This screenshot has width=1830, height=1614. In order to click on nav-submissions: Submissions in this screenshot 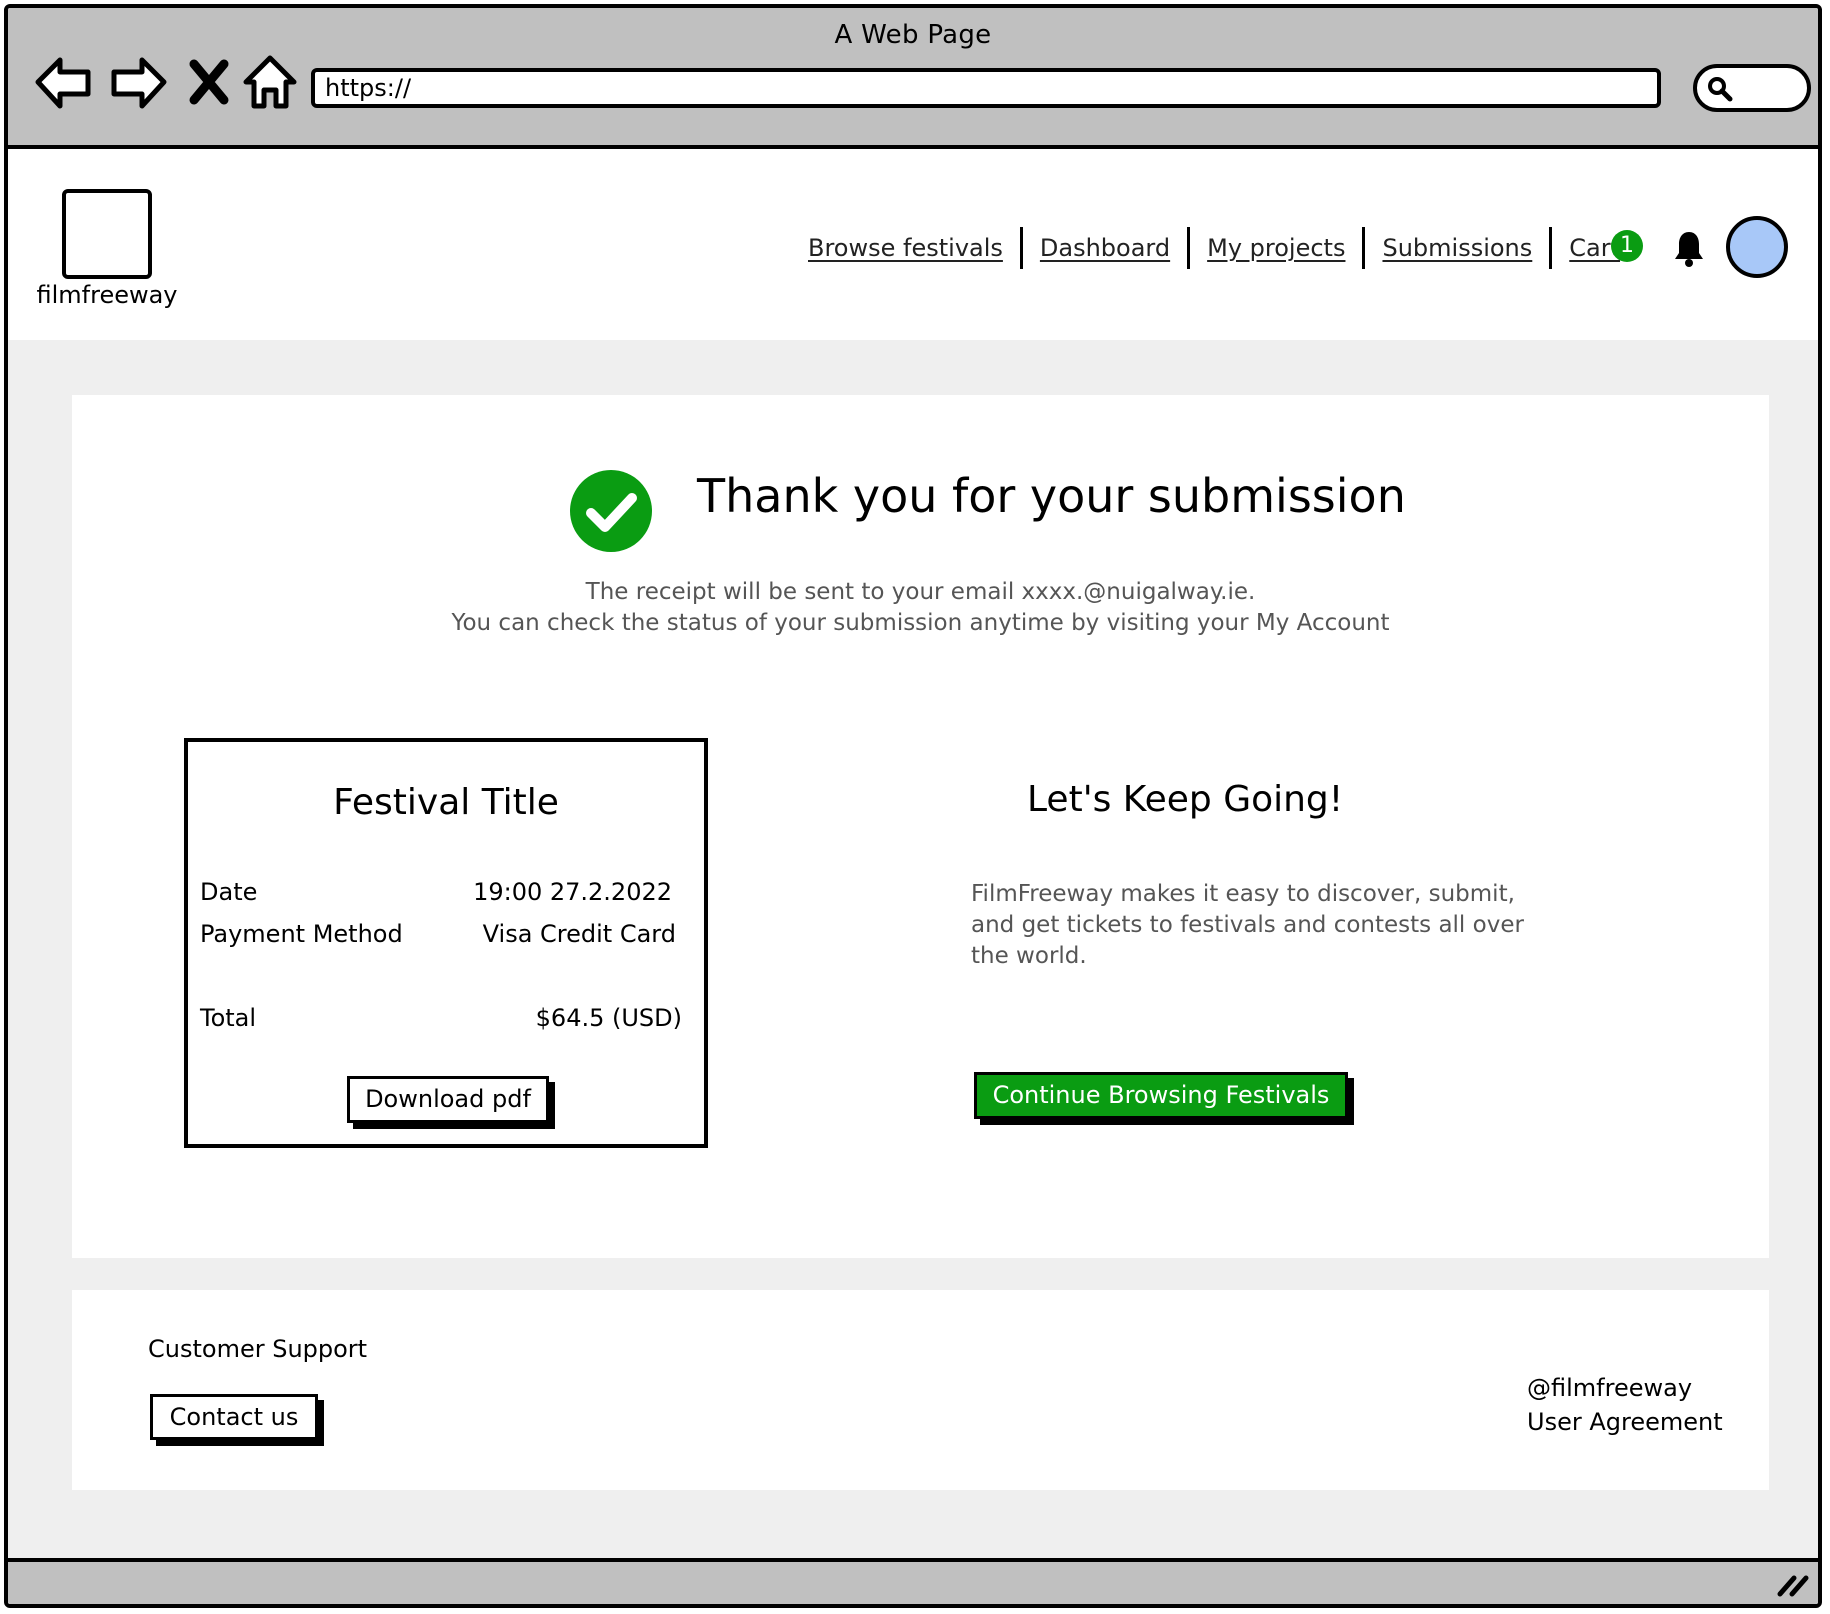, I will do `click(1457, 248)`.